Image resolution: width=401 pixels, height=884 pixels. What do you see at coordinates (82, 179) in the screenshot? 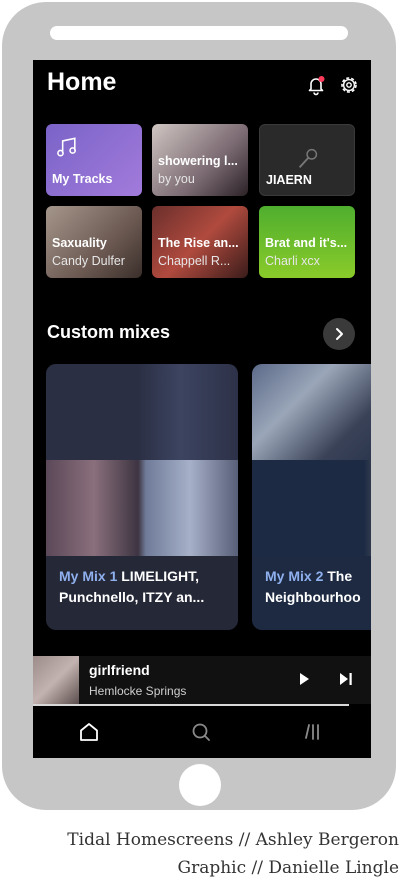
I see `tile-title: My Tracks` at bounding box center [82, 179].